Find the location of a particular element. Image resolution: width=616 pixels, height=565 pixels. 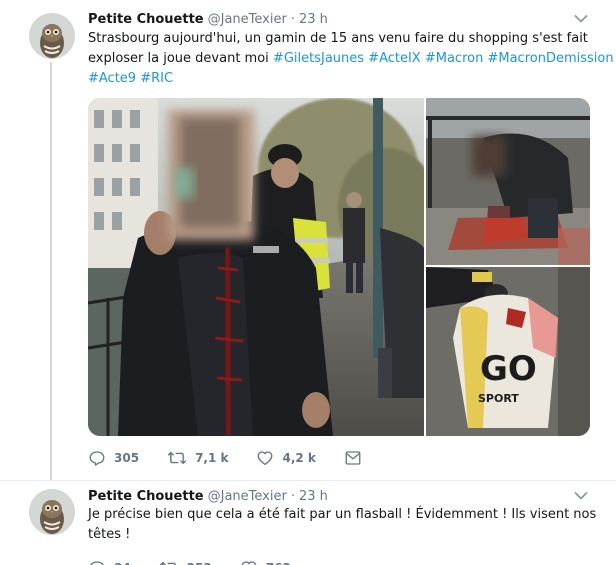

envelope-icon is located at coordinates (353, 458).